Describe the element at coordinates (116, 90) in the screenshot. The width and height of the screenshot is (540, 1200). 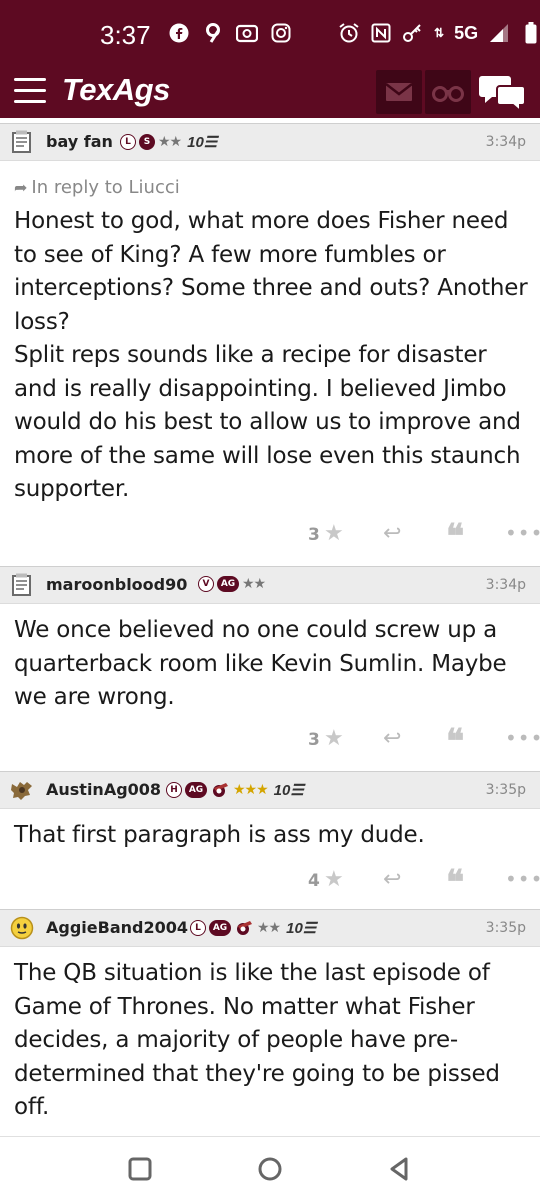
I see `texags-logo: TexAgs` at that location.